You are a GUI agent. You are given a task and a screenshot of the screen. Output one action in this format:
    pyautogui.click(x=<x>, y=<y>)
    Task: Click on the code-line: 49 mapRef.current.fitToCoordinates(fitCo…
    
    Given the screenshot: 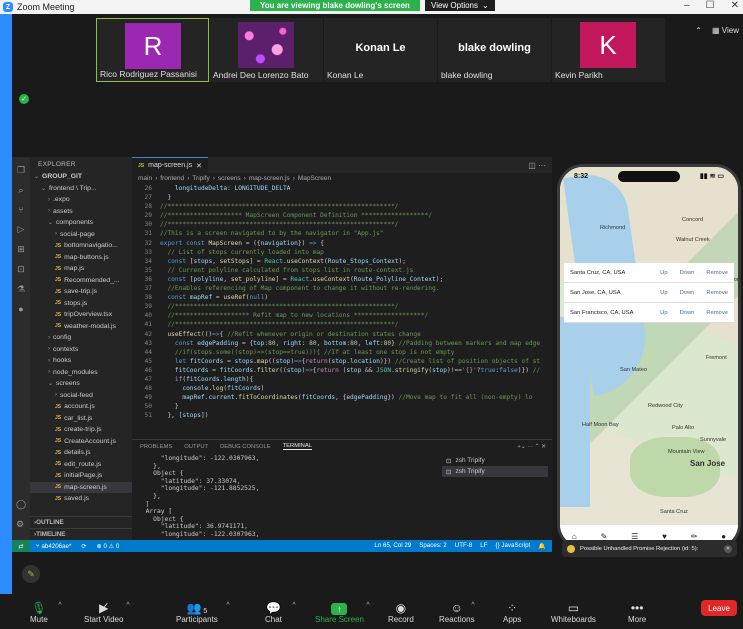 What is the action you would take?
    pyautogui.click(x=342, y=397)
    